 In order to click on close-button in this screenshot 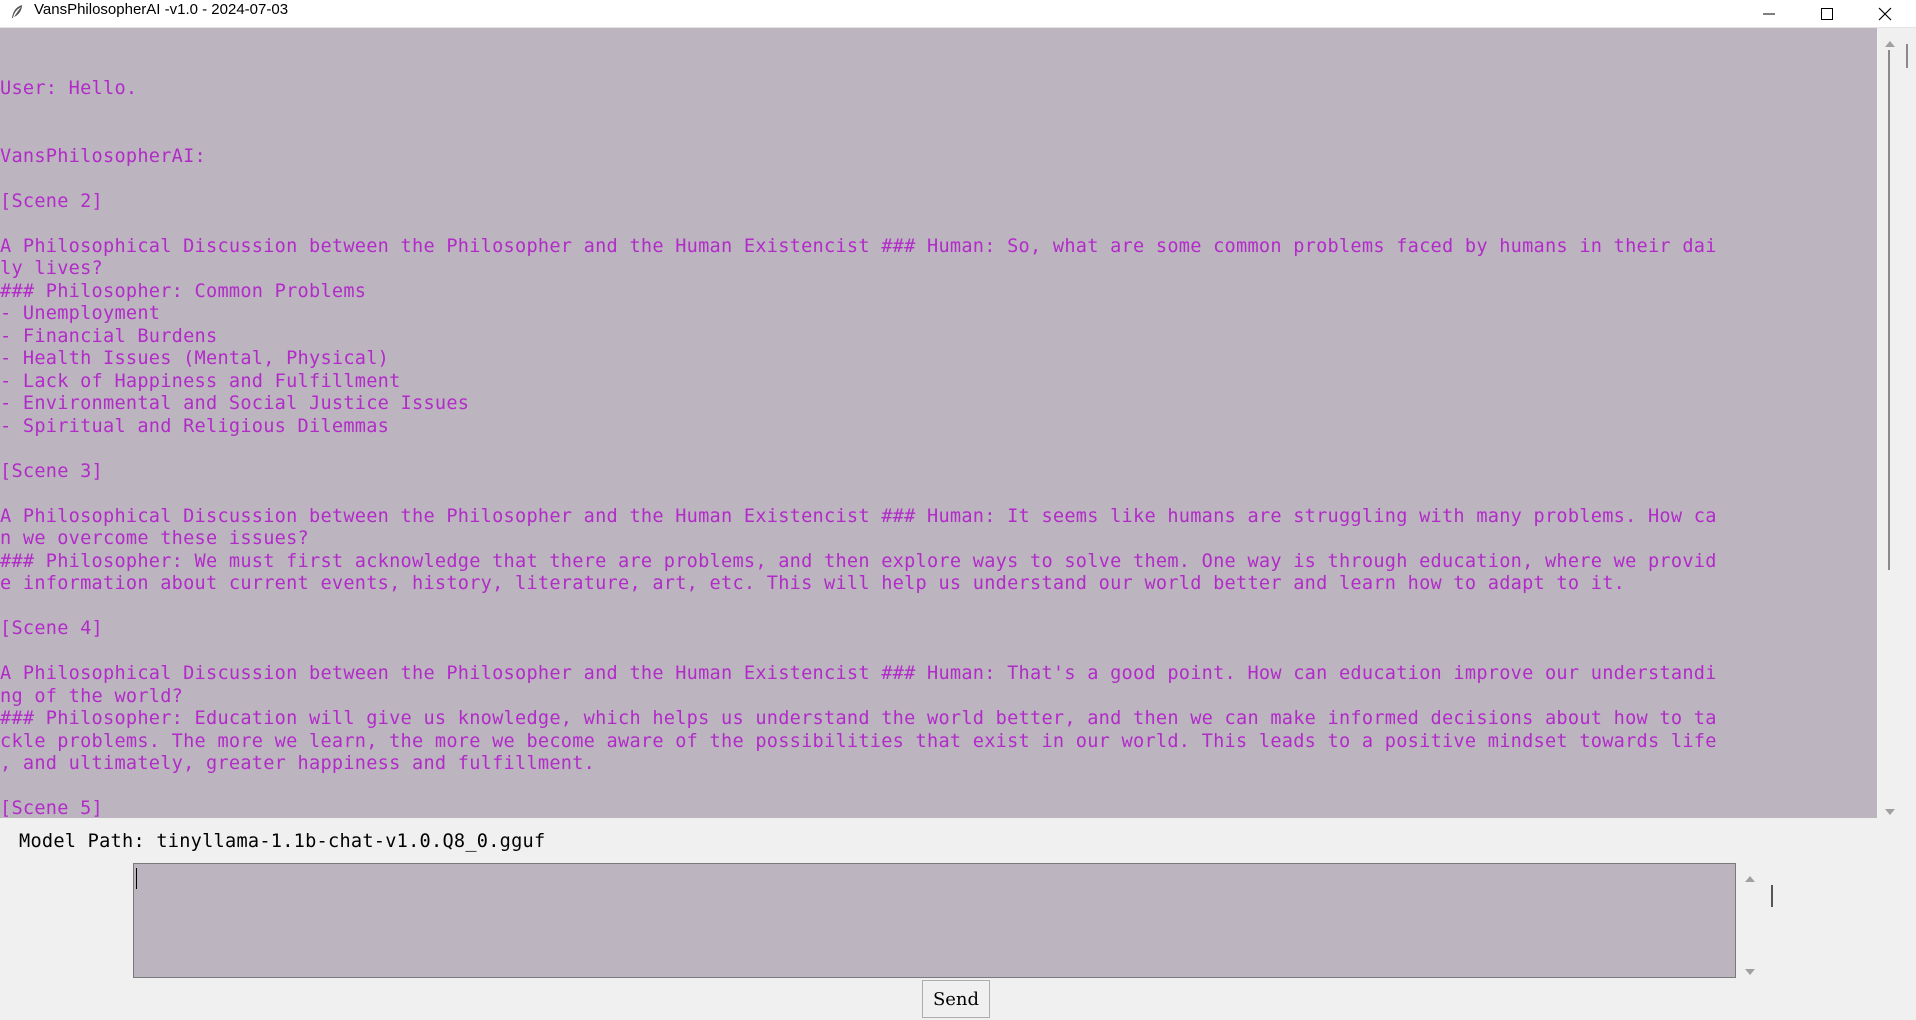, I will do `click(1885, 13)`.